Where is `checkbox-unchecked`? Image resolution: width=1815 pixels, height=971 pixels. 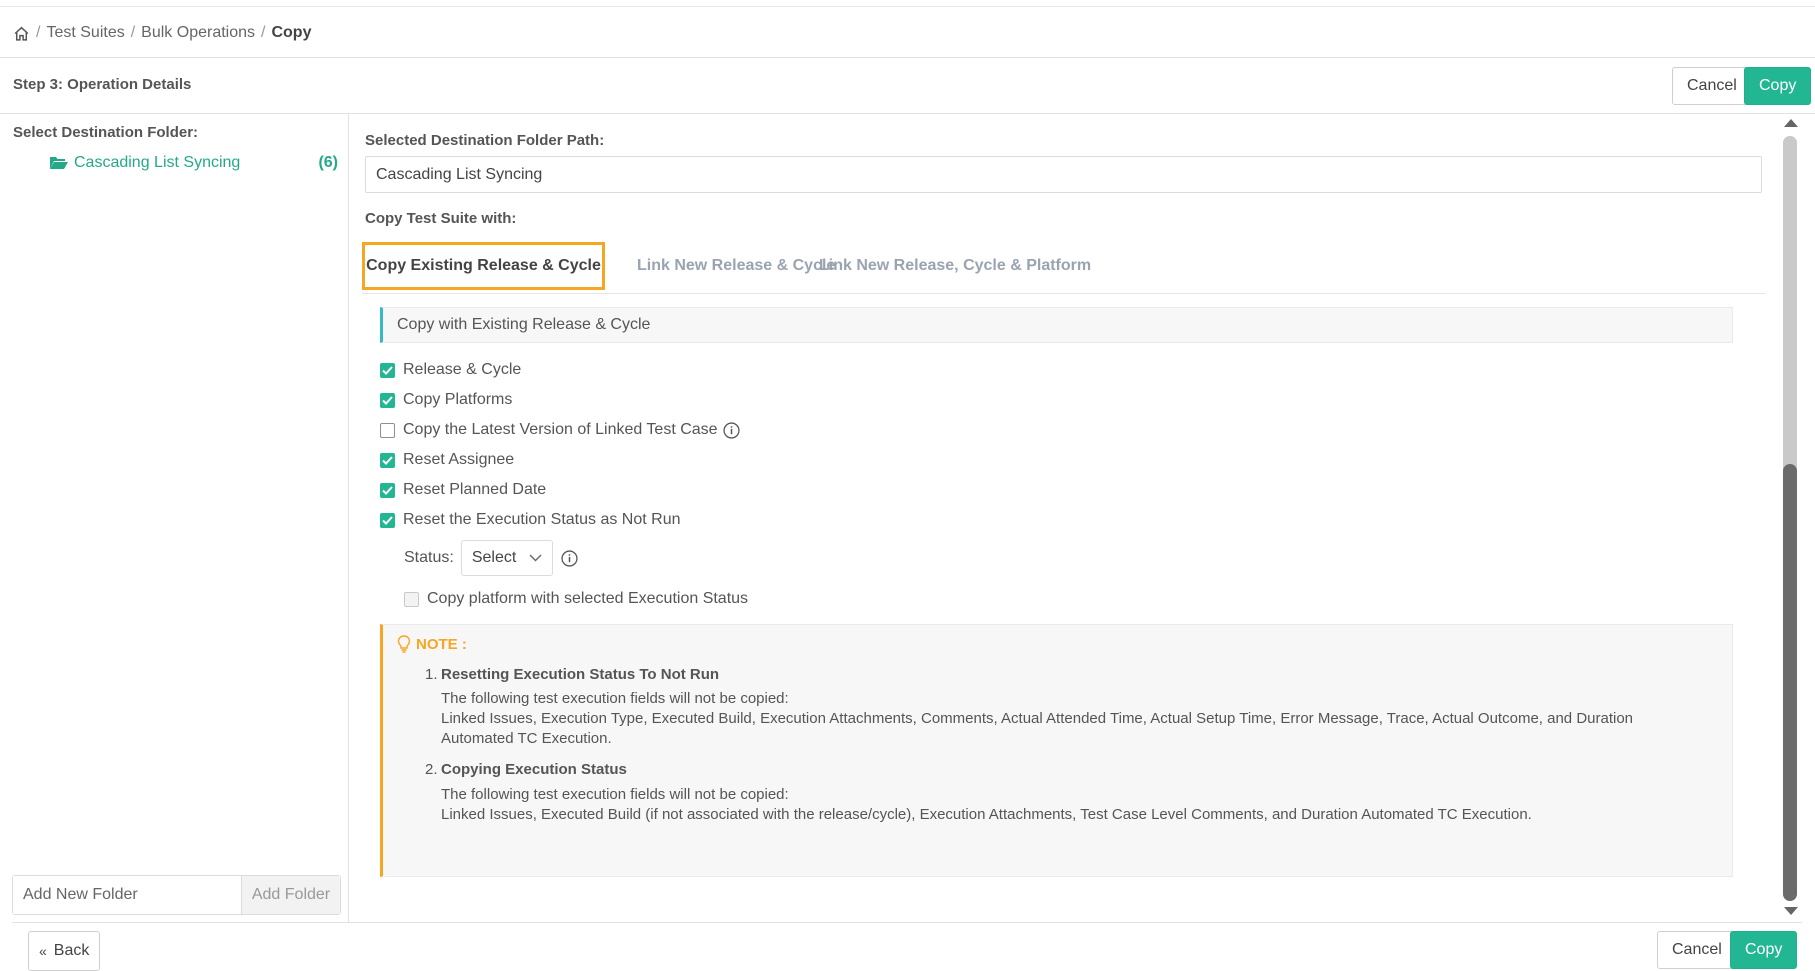 checkbox-unchecked is located at coordinates (387, 430).